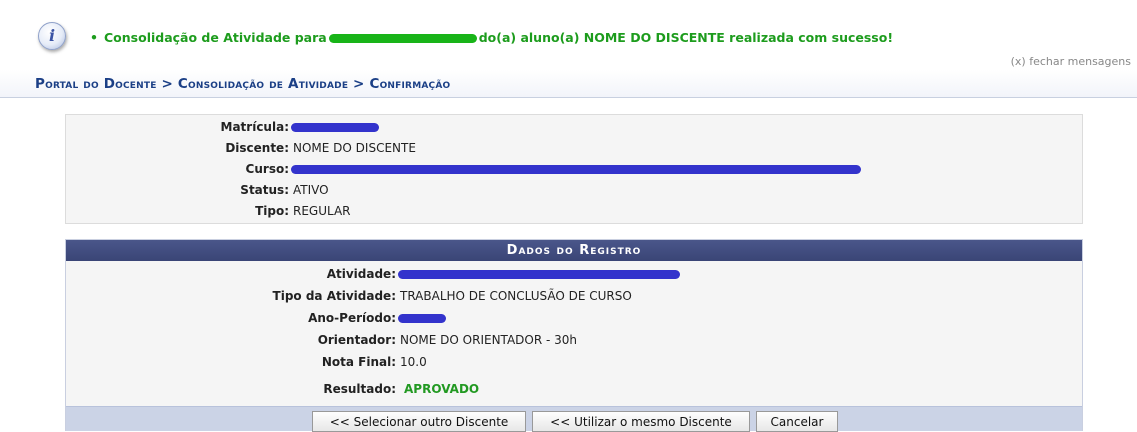 Image resolution: width=1137 pixels, height=432 pixels. I want to click on resultado-label: Resultado:, so click(359, 389).